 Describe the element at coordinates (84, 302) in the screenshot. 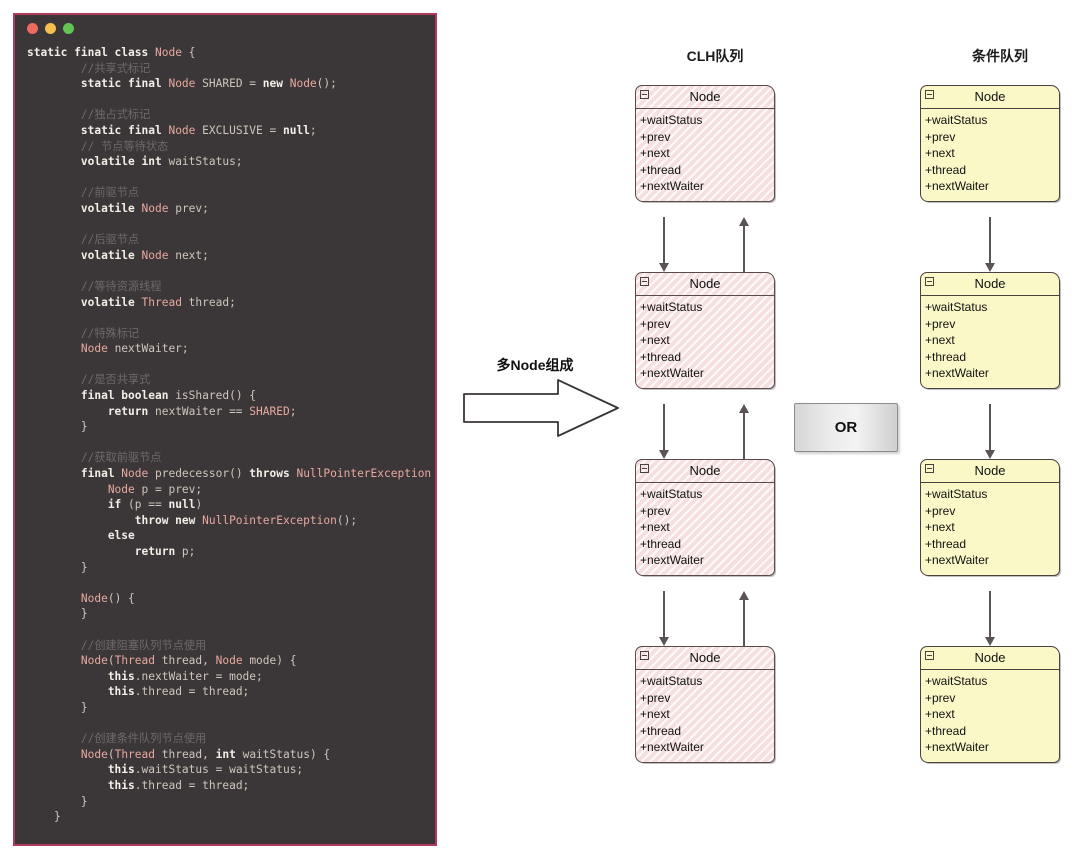

I see `code-token-kw: volatile` at that location.